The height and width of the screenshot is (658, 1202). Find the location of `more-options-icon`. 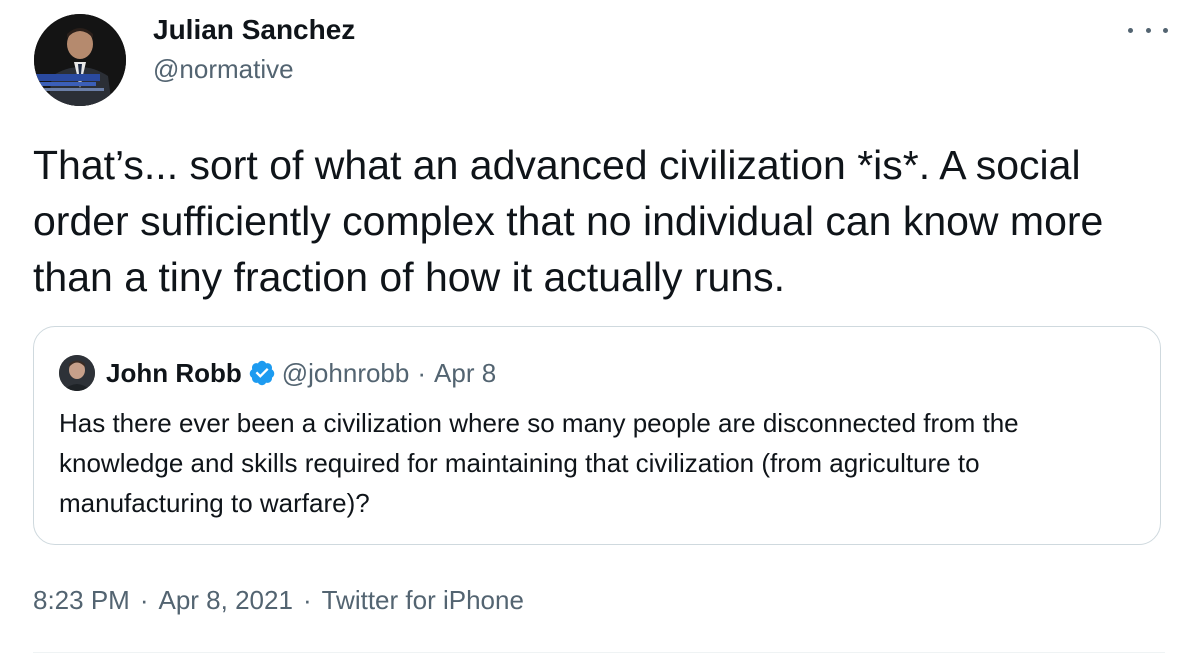

more-options-icon is located at coordinates (1148, 30).